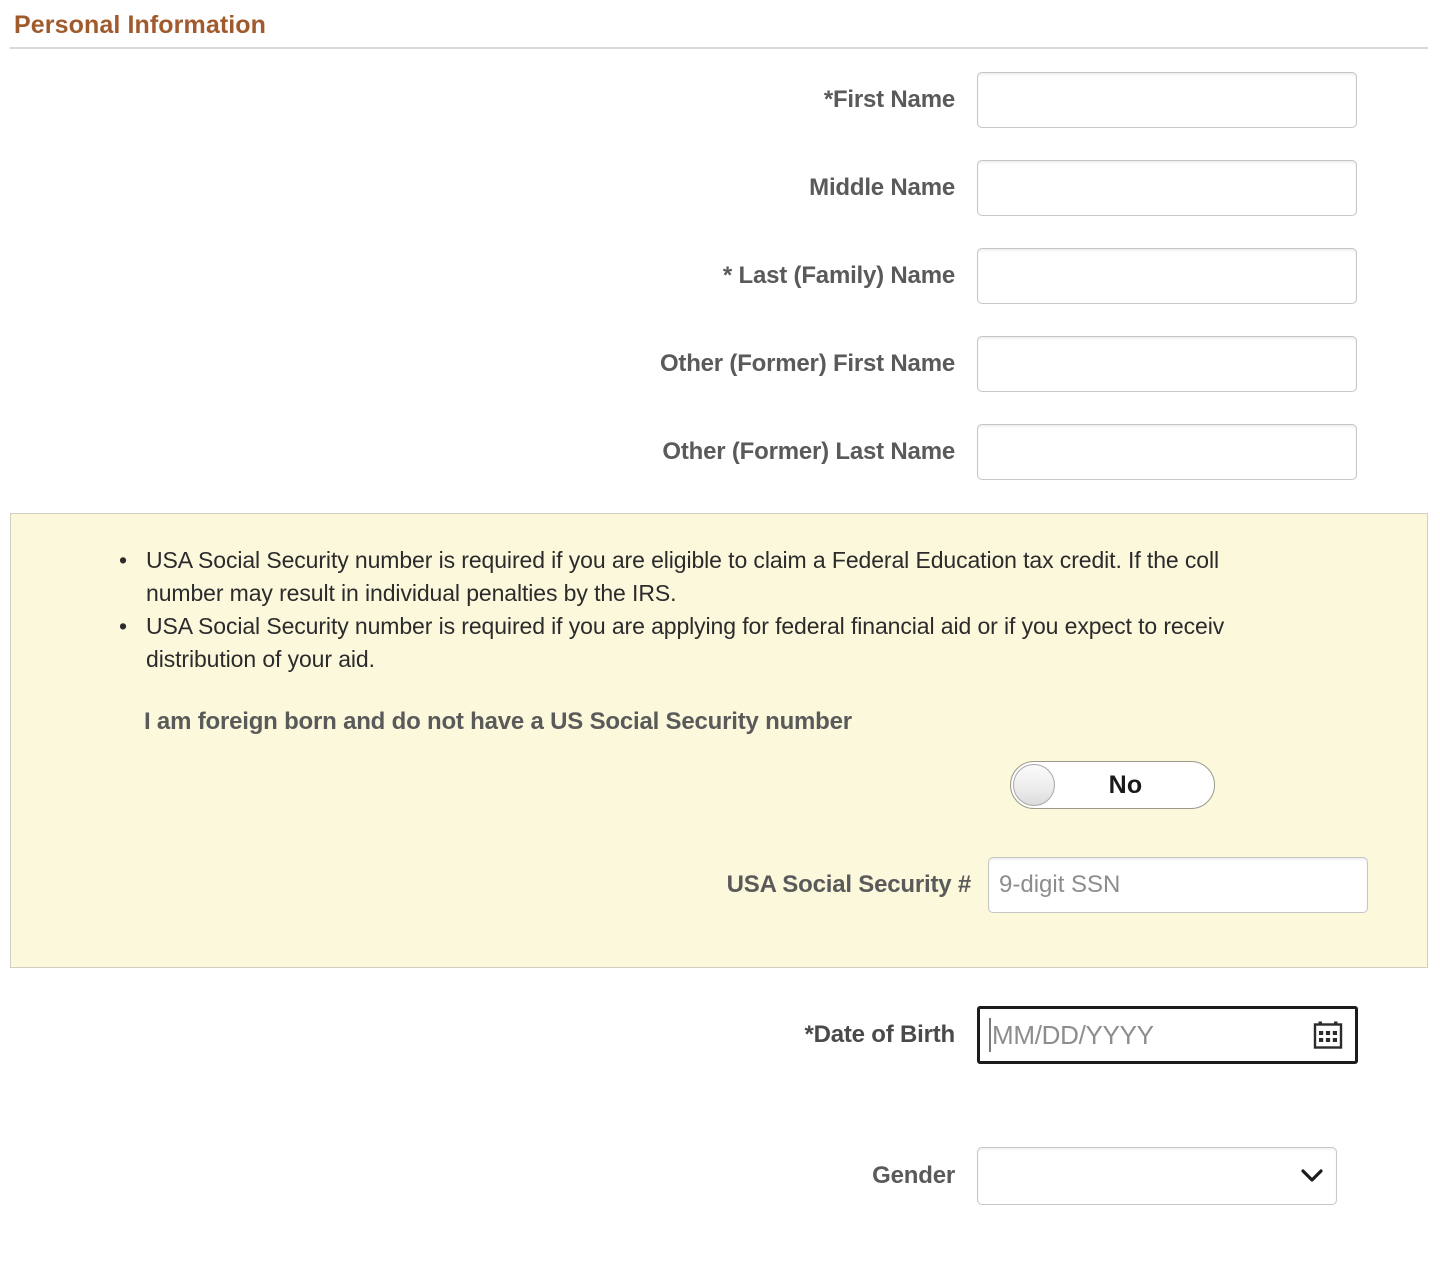 The height and width of the screenshot is (1270, 1440). I want to click on form-row-gender: Gender, so click(668, 1176).